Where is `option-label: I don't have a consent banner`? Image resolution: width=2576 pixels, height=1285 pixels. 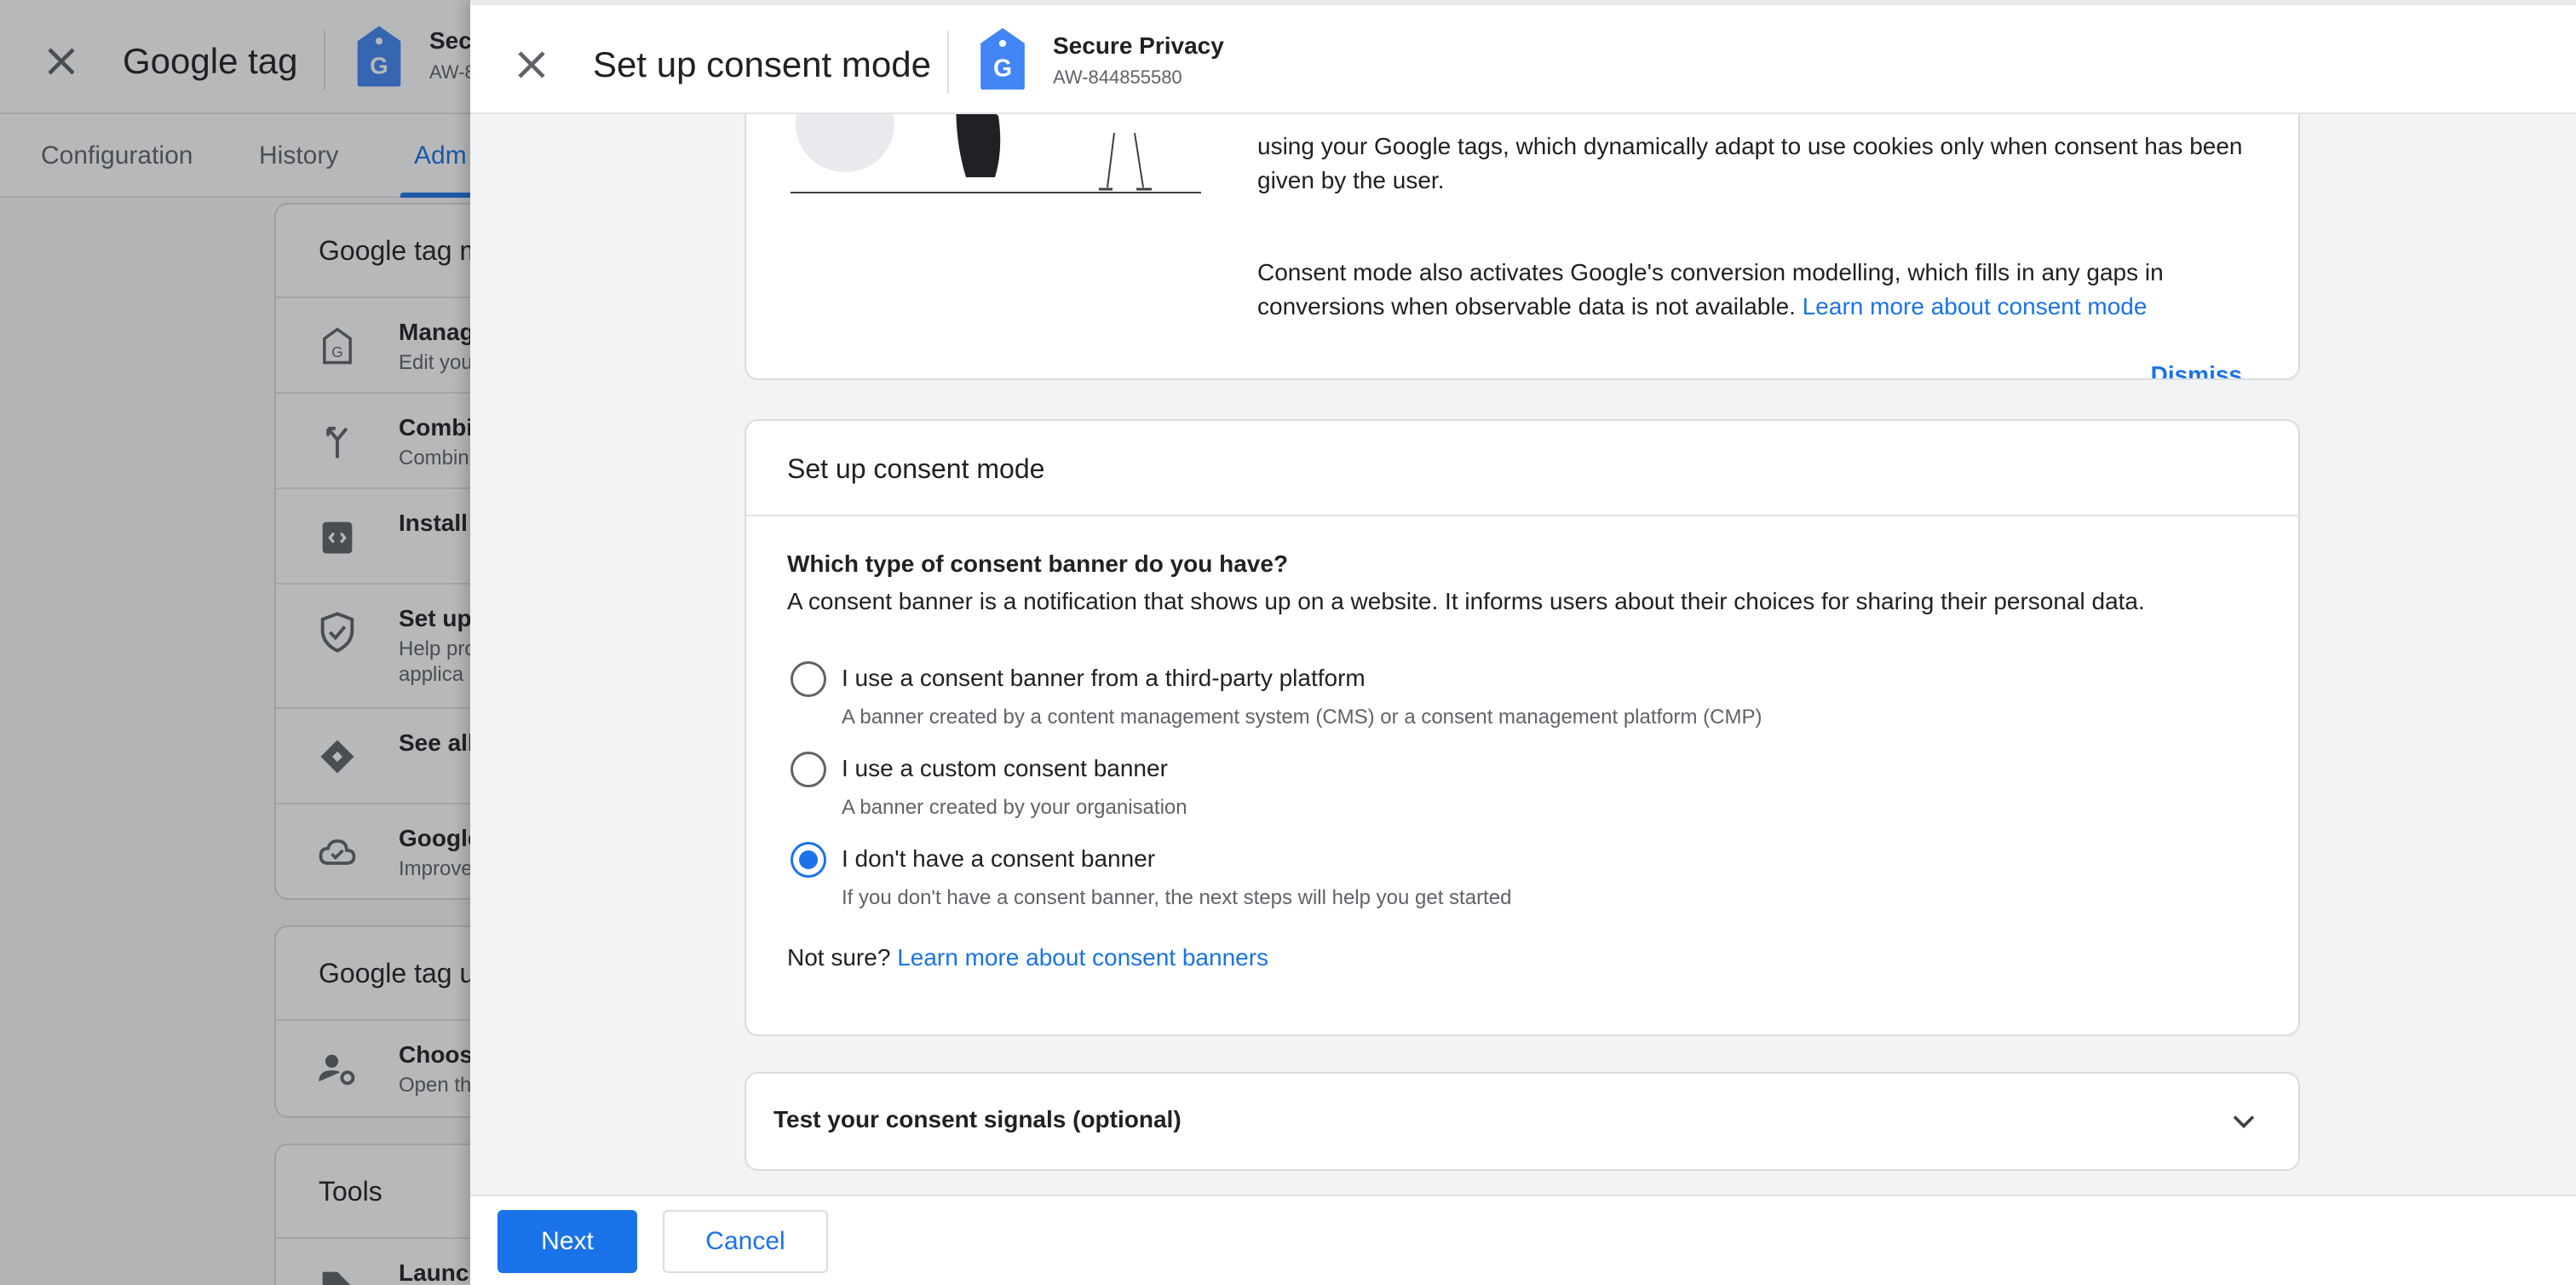 option-label: I don't have a consent banner is located at coordinates (999, 858).